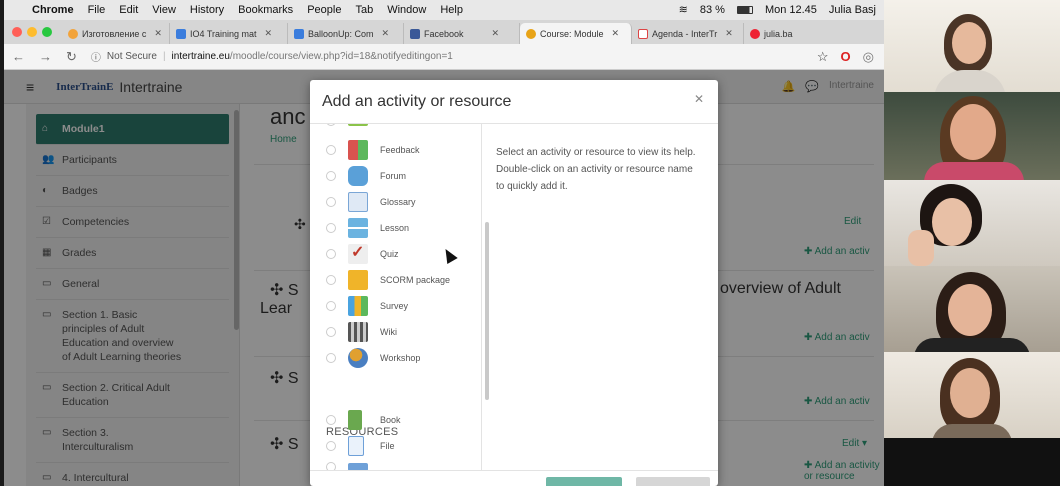 The image size is (1060, 486). I want to click on activity-workshop: Workshop, so click(373, 358).